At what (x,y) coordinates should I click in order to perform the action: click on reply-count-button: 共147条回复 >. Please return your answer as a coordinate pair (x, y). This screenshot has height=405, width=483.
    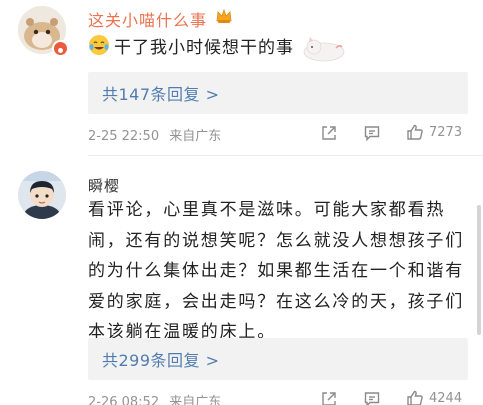
    Looking at the image, I should click on (278, 93).